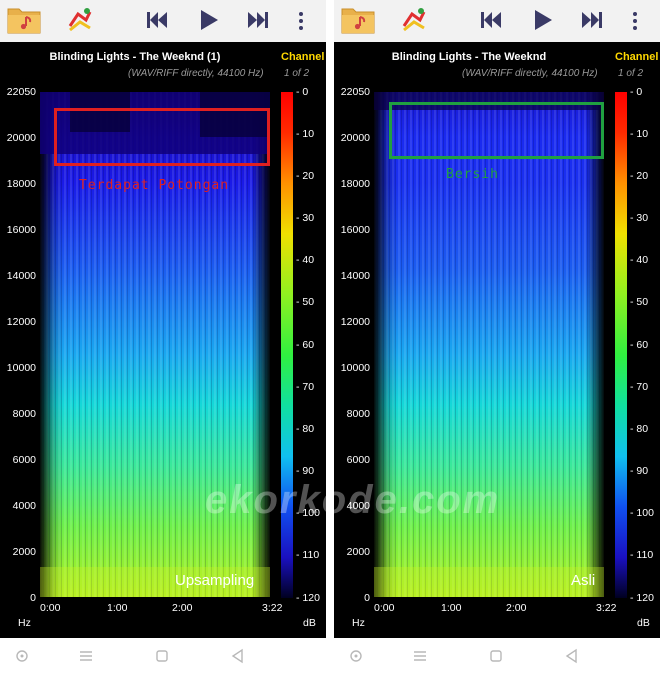 The image size is (660, 673). What do you see at coordinates (21, 230) in the screenshot?
I see `y-tick: 16000` at bounding box center [21, 230].